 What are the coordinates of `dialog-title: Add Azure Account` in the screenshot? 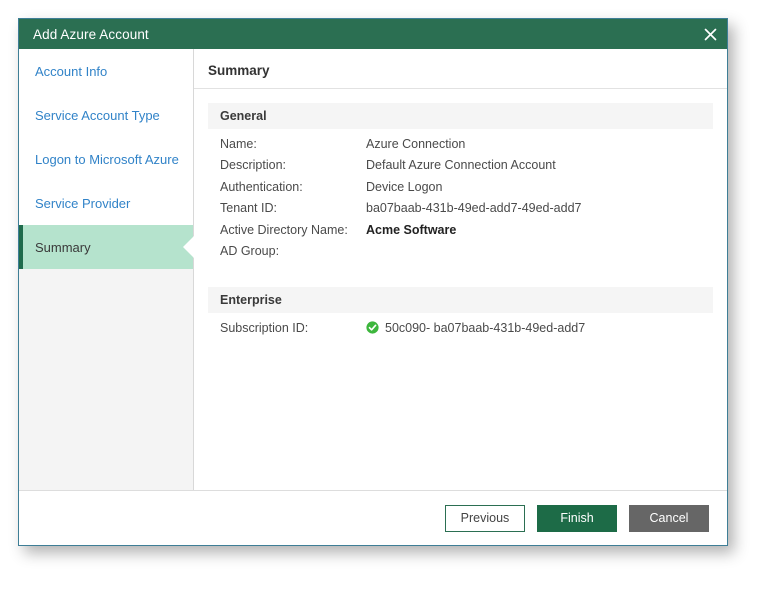 It's located at (91, 34).